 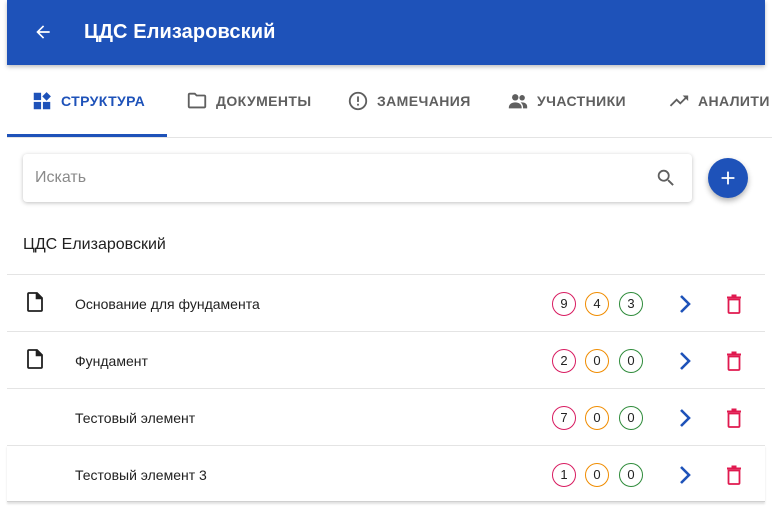 What do you see at coordinates (141, 475) in the screenshot?
I see `item-label: Тестовый элемент 3` at bounding box center [141, 475].